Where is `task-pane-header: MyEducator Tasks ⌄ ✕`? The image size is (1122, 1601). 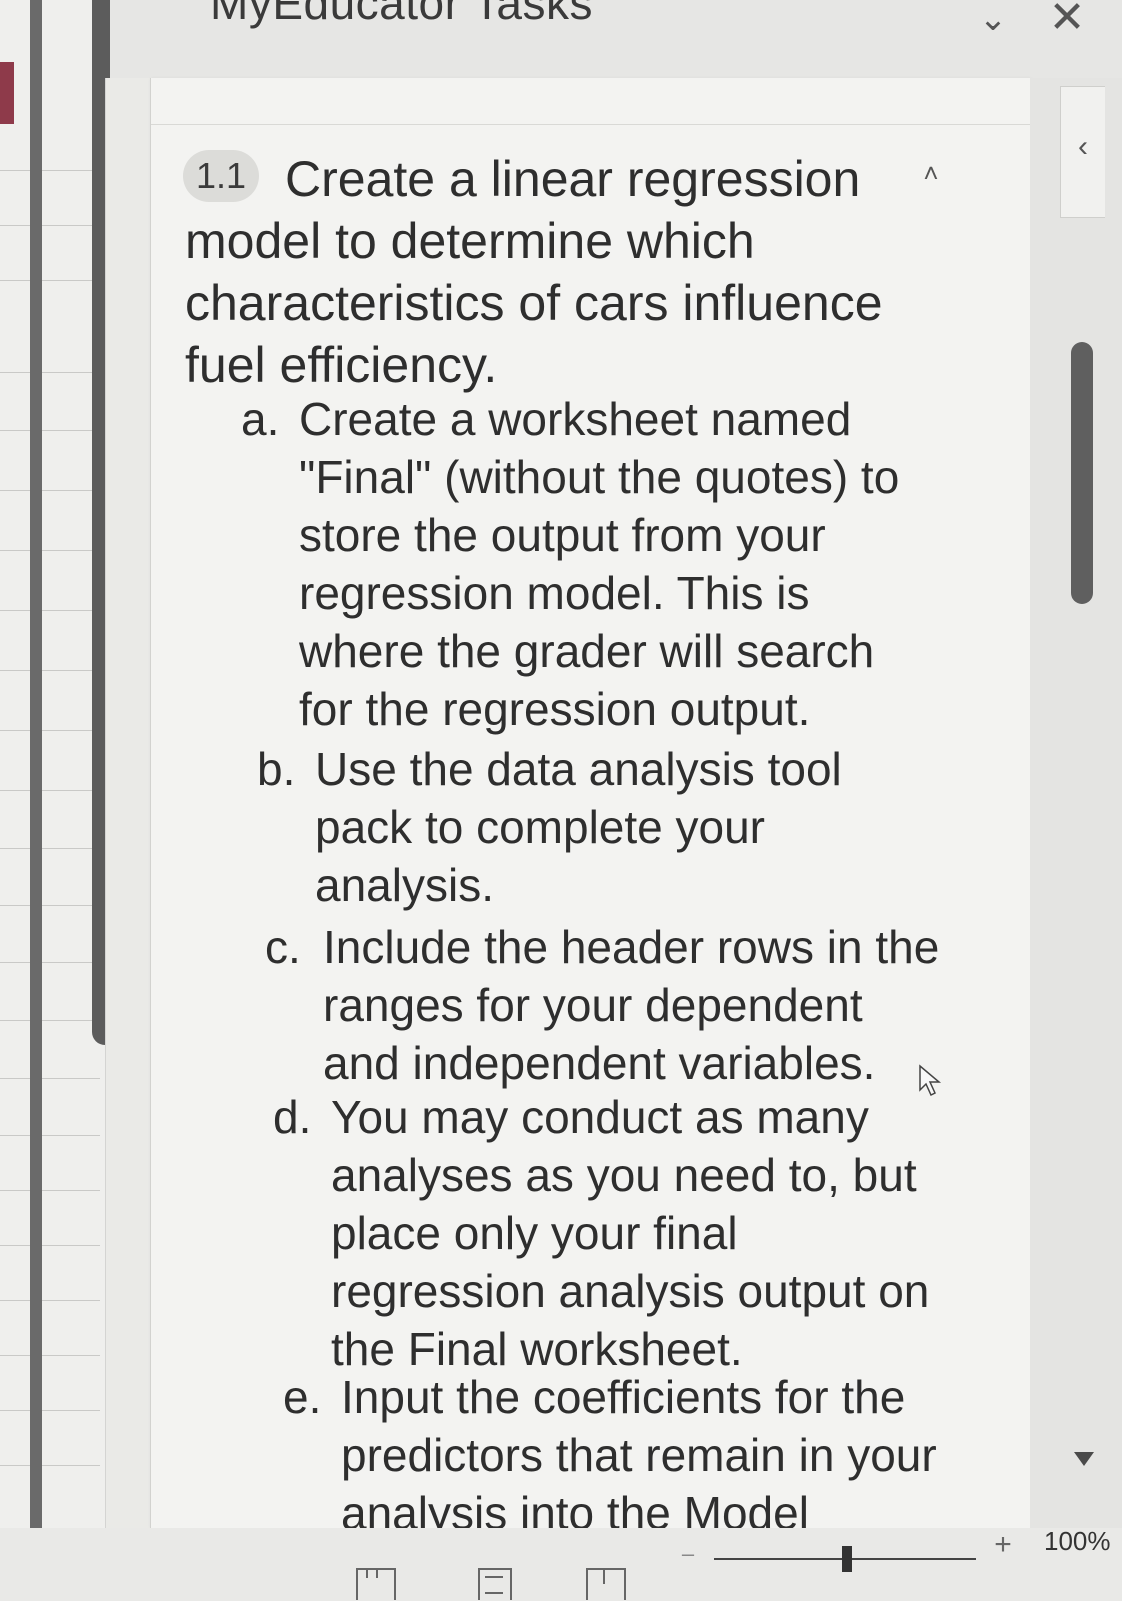
task-pane-header: MyEducator Tasks ⌄ ✕ is located at coordinates (616, 39).